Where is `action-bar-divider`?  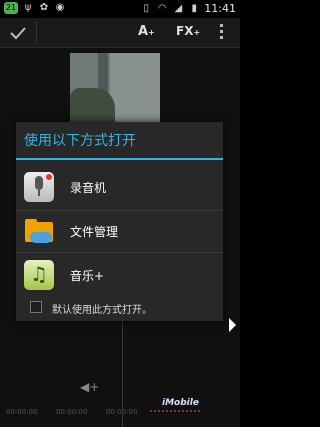
action-bar-divider is located at coordinates (36, 33).